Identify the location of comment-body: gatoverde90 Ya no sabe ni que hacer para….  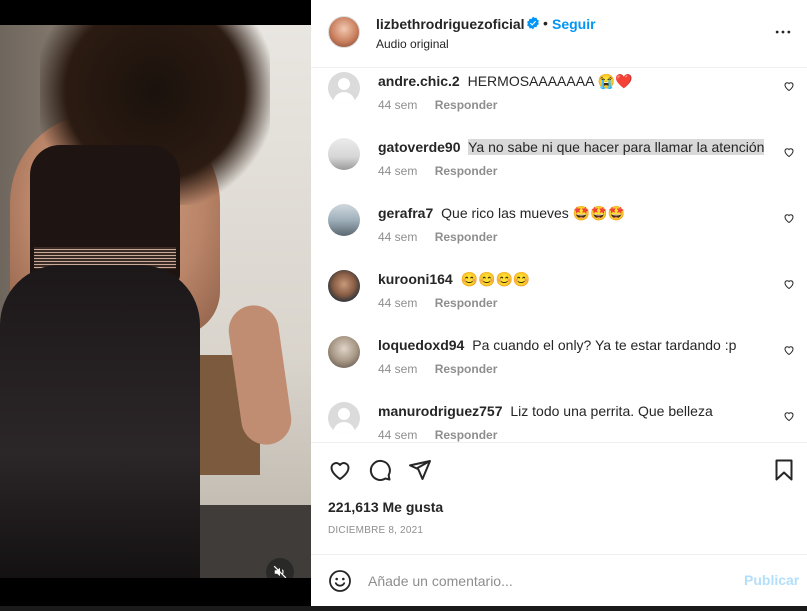
(571, 147).